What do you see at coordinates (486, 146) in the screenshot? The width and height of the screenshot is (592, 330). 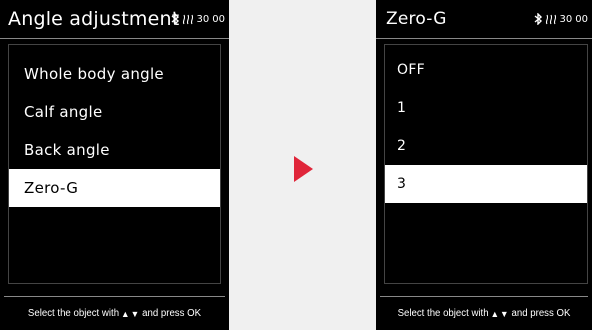 I see `menu-item-2: 2` at bounding box center [486, 146].